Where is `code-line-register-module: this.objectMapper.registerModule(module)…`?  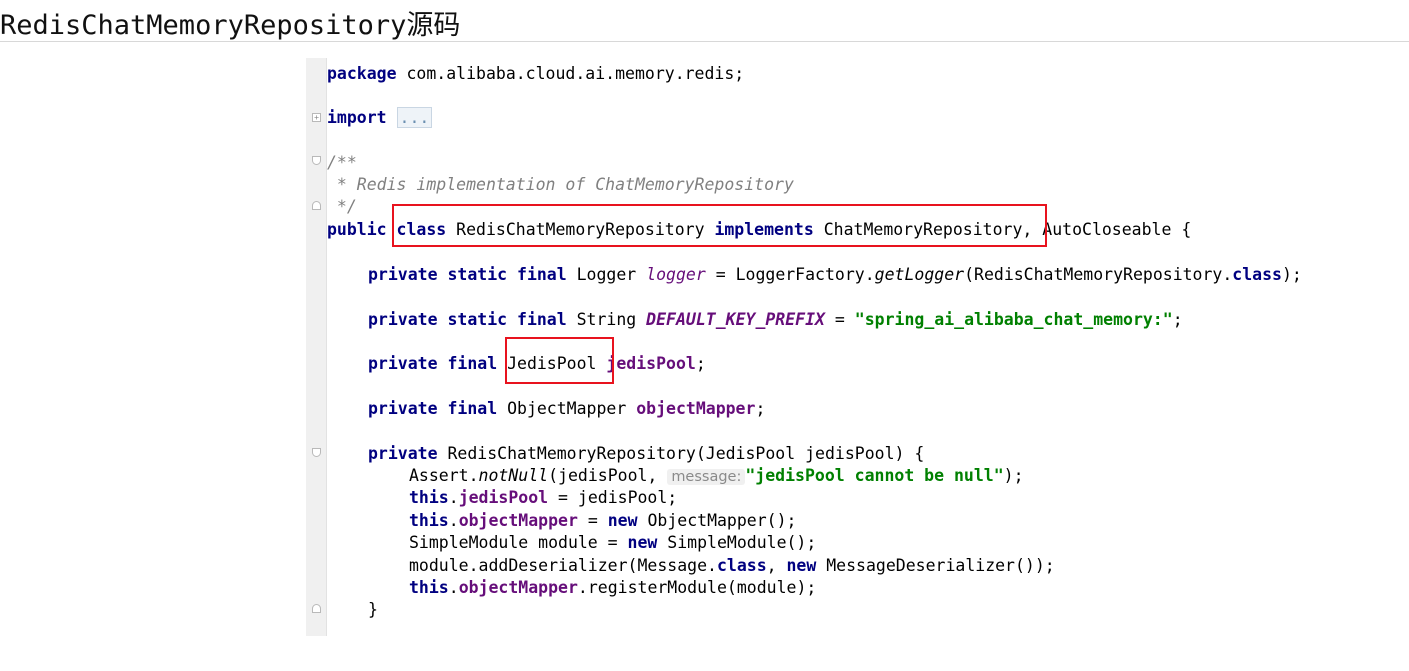 code-line-register-module: this.objectMapper.registerModule(module)… is located at coordinates (613, 587).